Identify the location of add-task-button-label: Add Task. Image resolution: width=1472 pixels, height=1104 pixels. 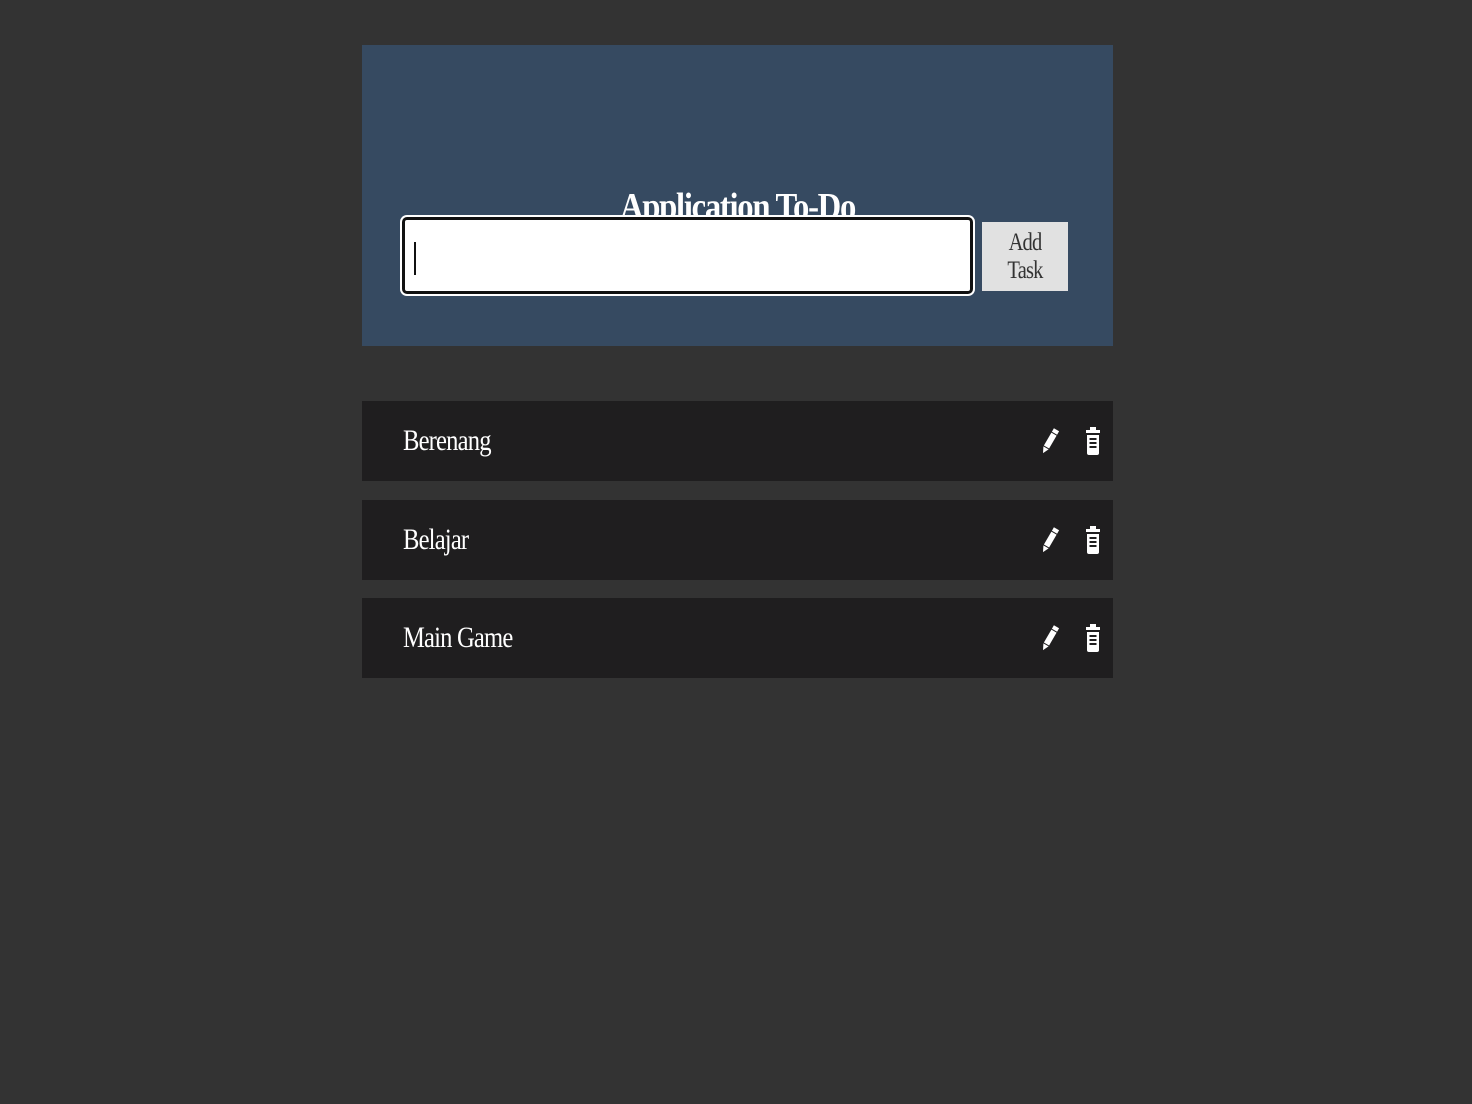
(1025, 256).